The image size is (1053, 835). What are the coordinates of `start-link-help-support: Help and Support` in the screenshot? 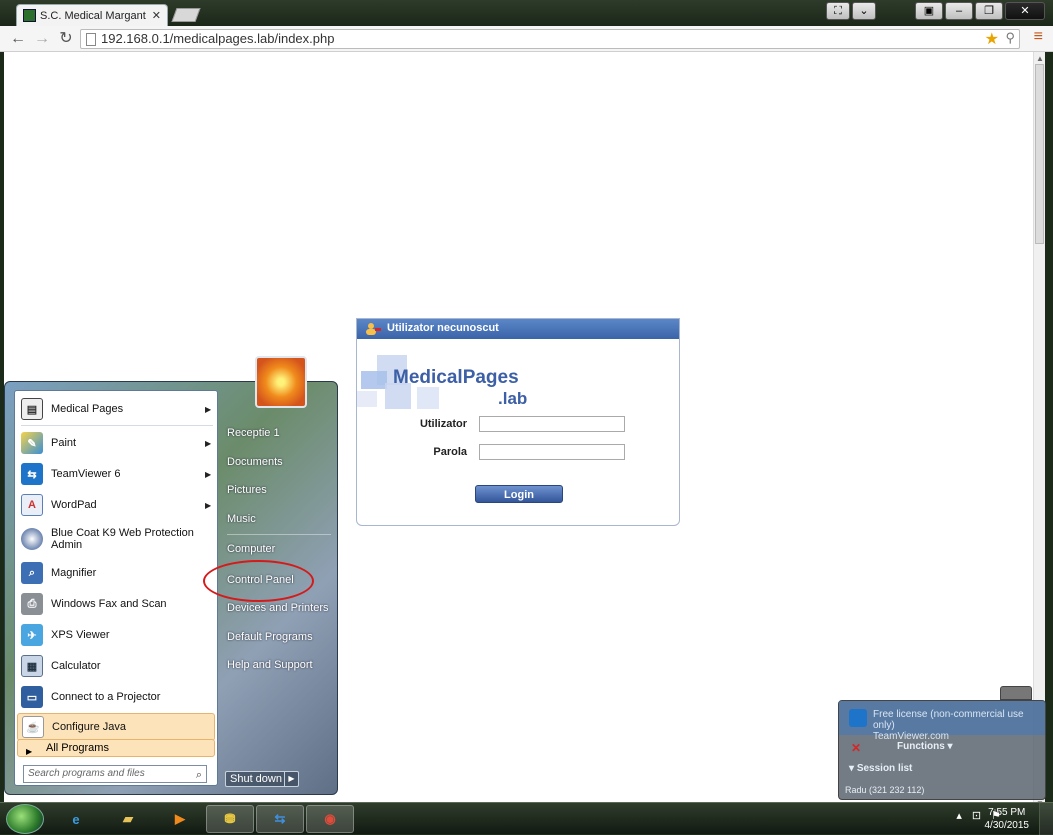 It's located at (270, 665).